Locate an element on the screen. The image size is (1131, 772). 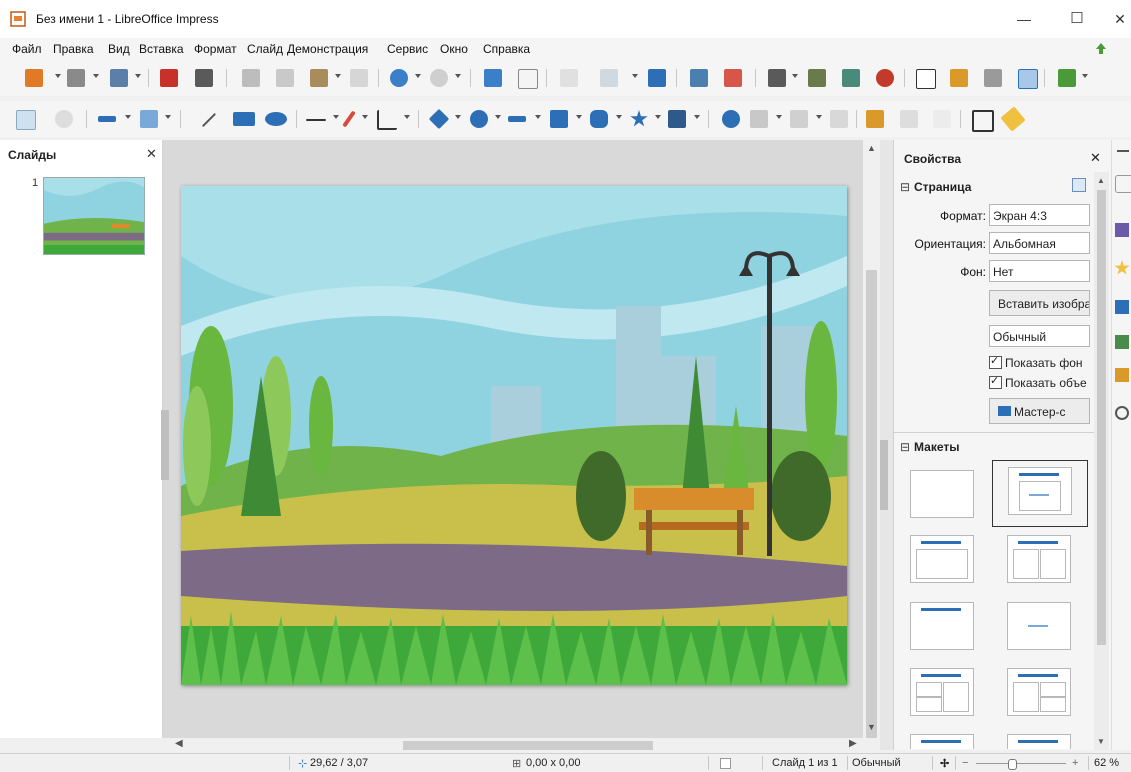
scroll-right-icon: ▶ is located at coordinates (853, 743).